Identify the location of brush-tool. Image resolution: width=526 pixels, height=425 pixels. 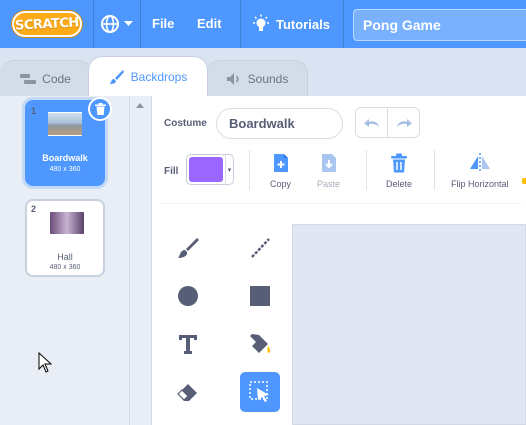
(188, 248).